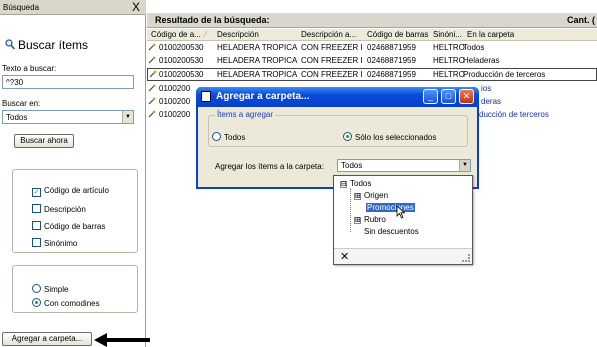 The height and width of the screenshot is (347, 597). I want to click on search-in-select: Todos ▼, so click(68, 117).